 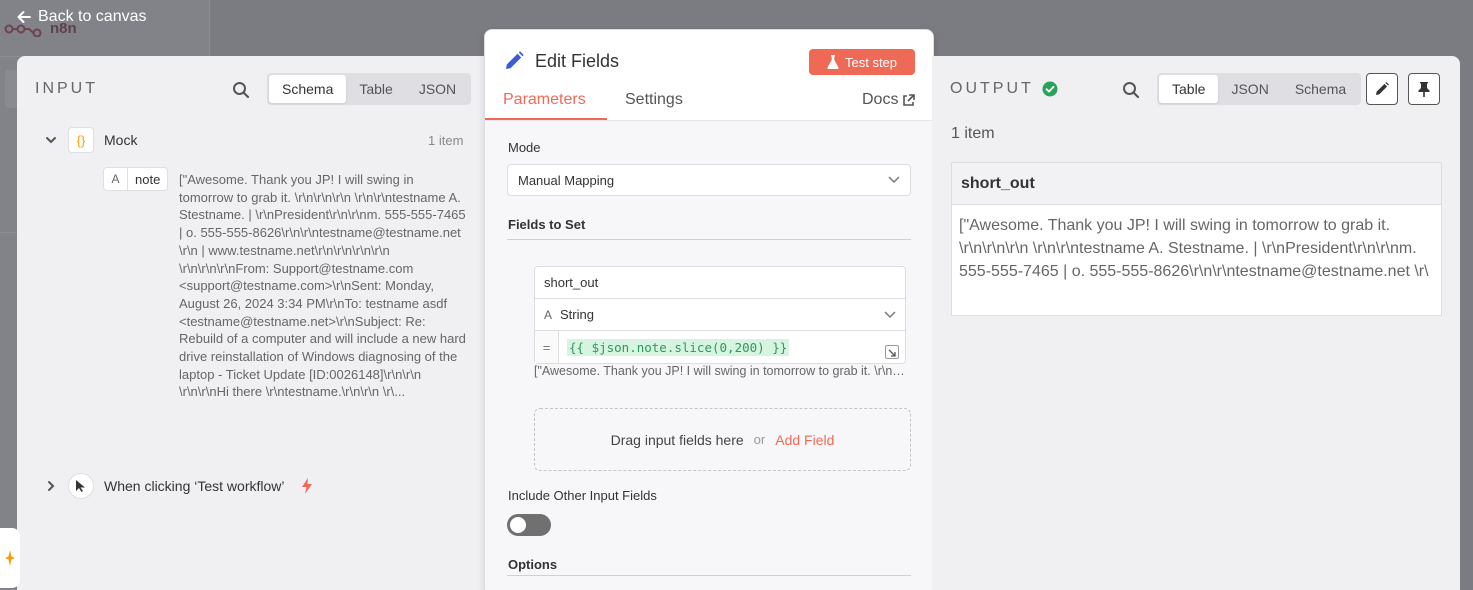 I want to click on input-panel-title: INPUT, so click(x=66, y=88).